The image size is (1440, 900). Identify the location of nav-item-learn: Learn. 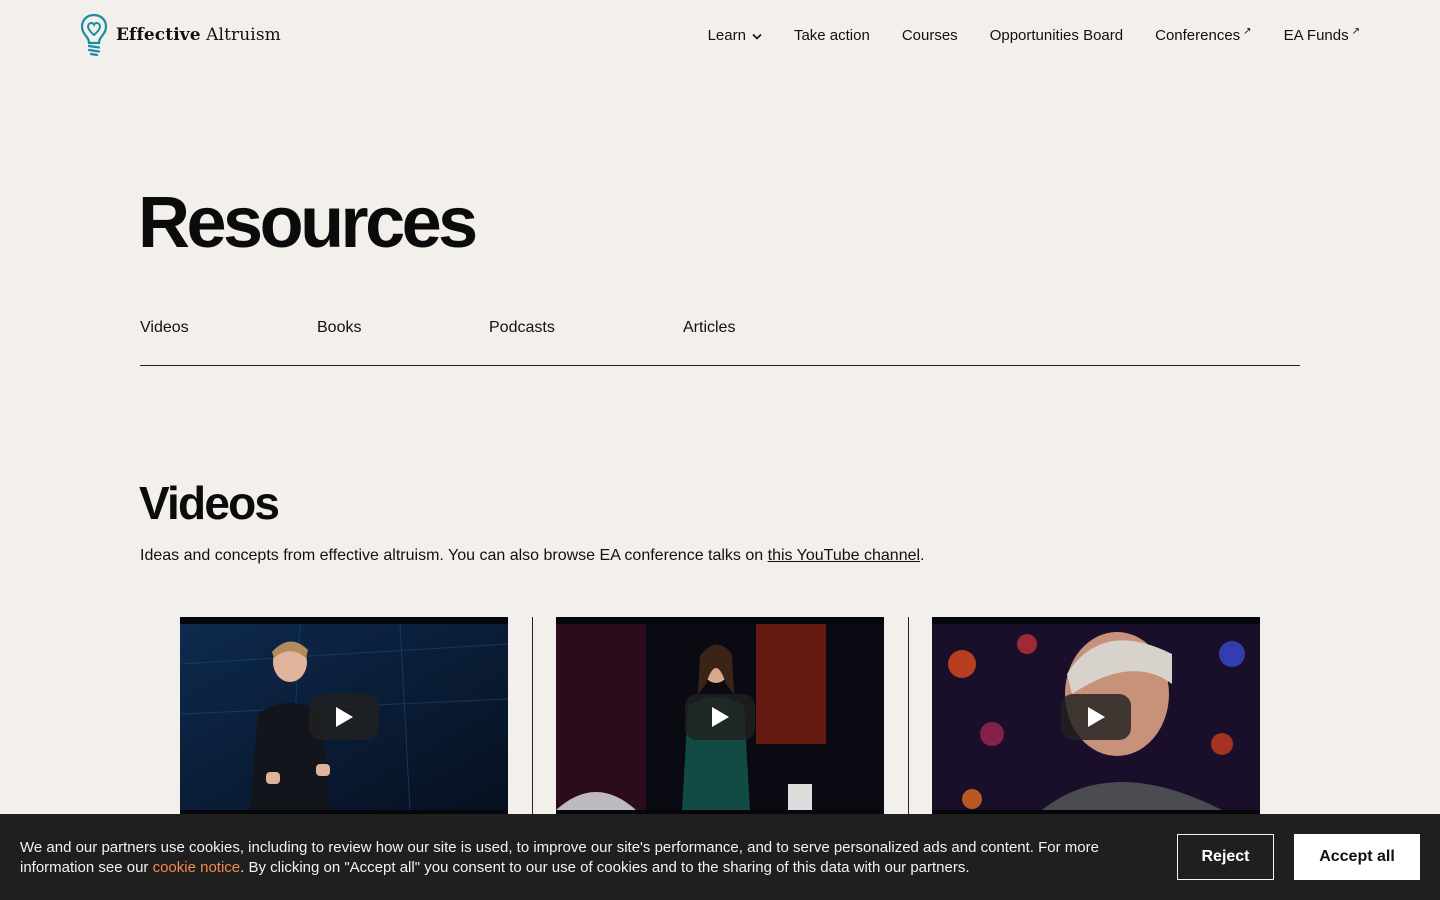
(735, 35).